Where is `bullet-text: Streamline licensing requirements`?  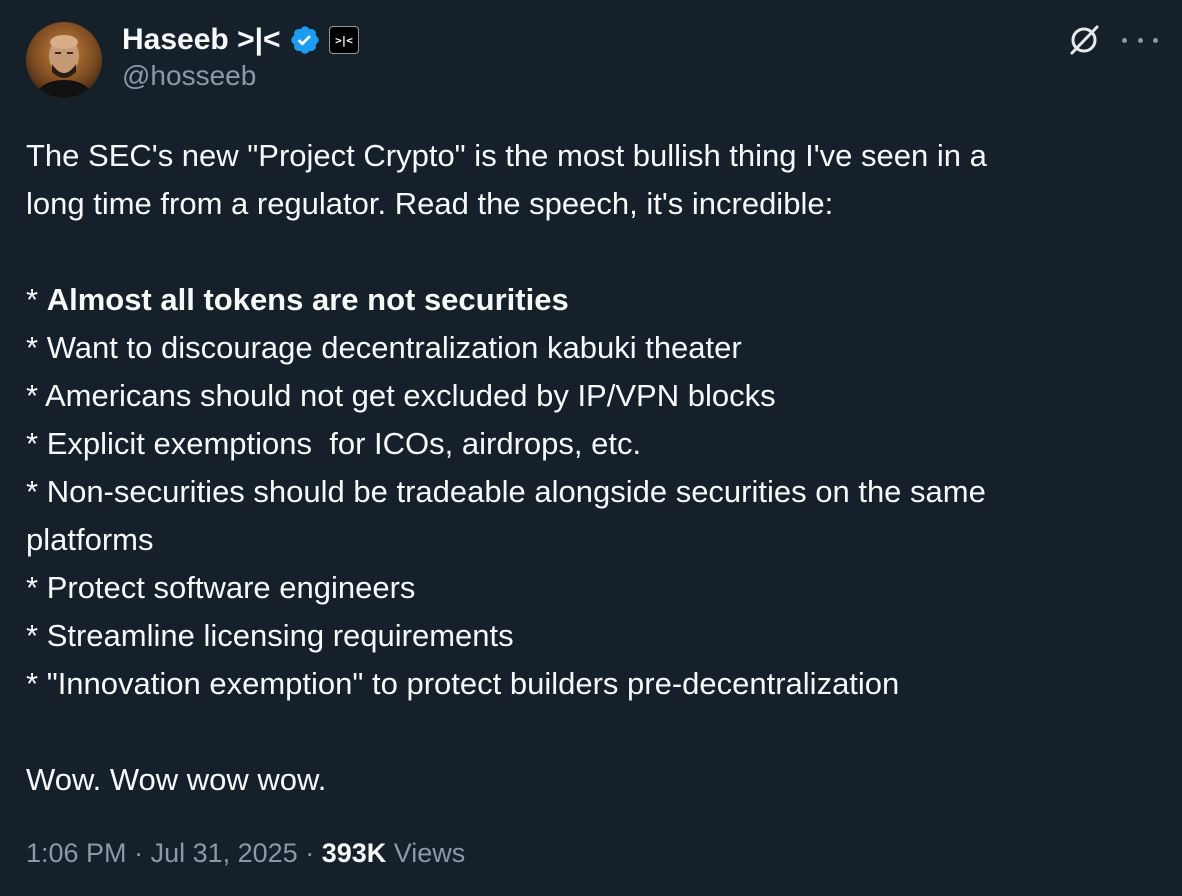 bullet-text: Streamline licensing requirements is located at coordinates (280, 635).